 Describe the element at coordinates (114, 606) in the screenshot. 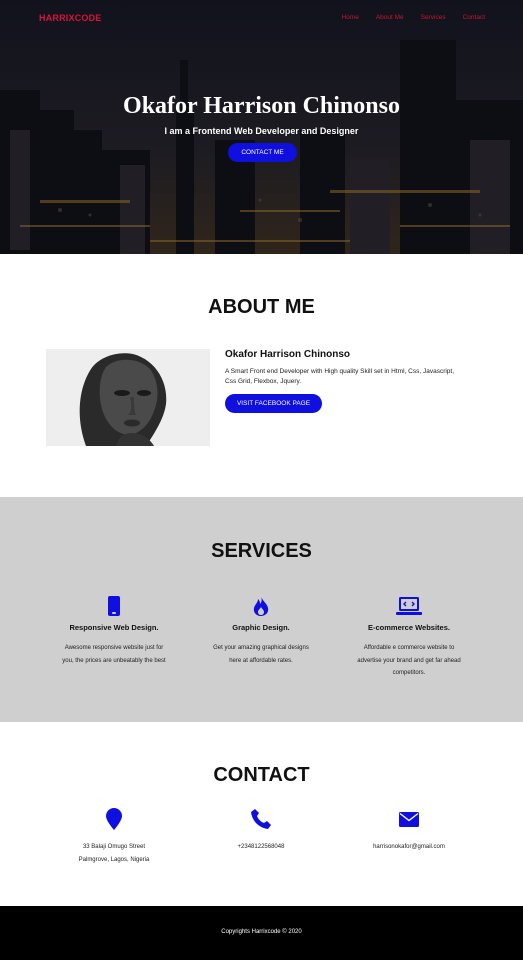

I see `mobile-icon` at that location.